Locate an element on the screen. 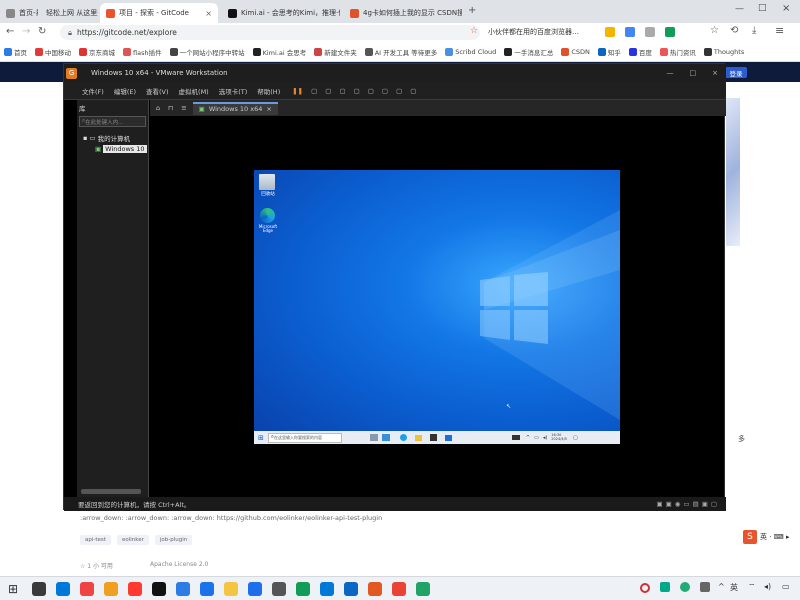 The image size is (800, 600). library-scrollbar is located at coordinates (111, 491).